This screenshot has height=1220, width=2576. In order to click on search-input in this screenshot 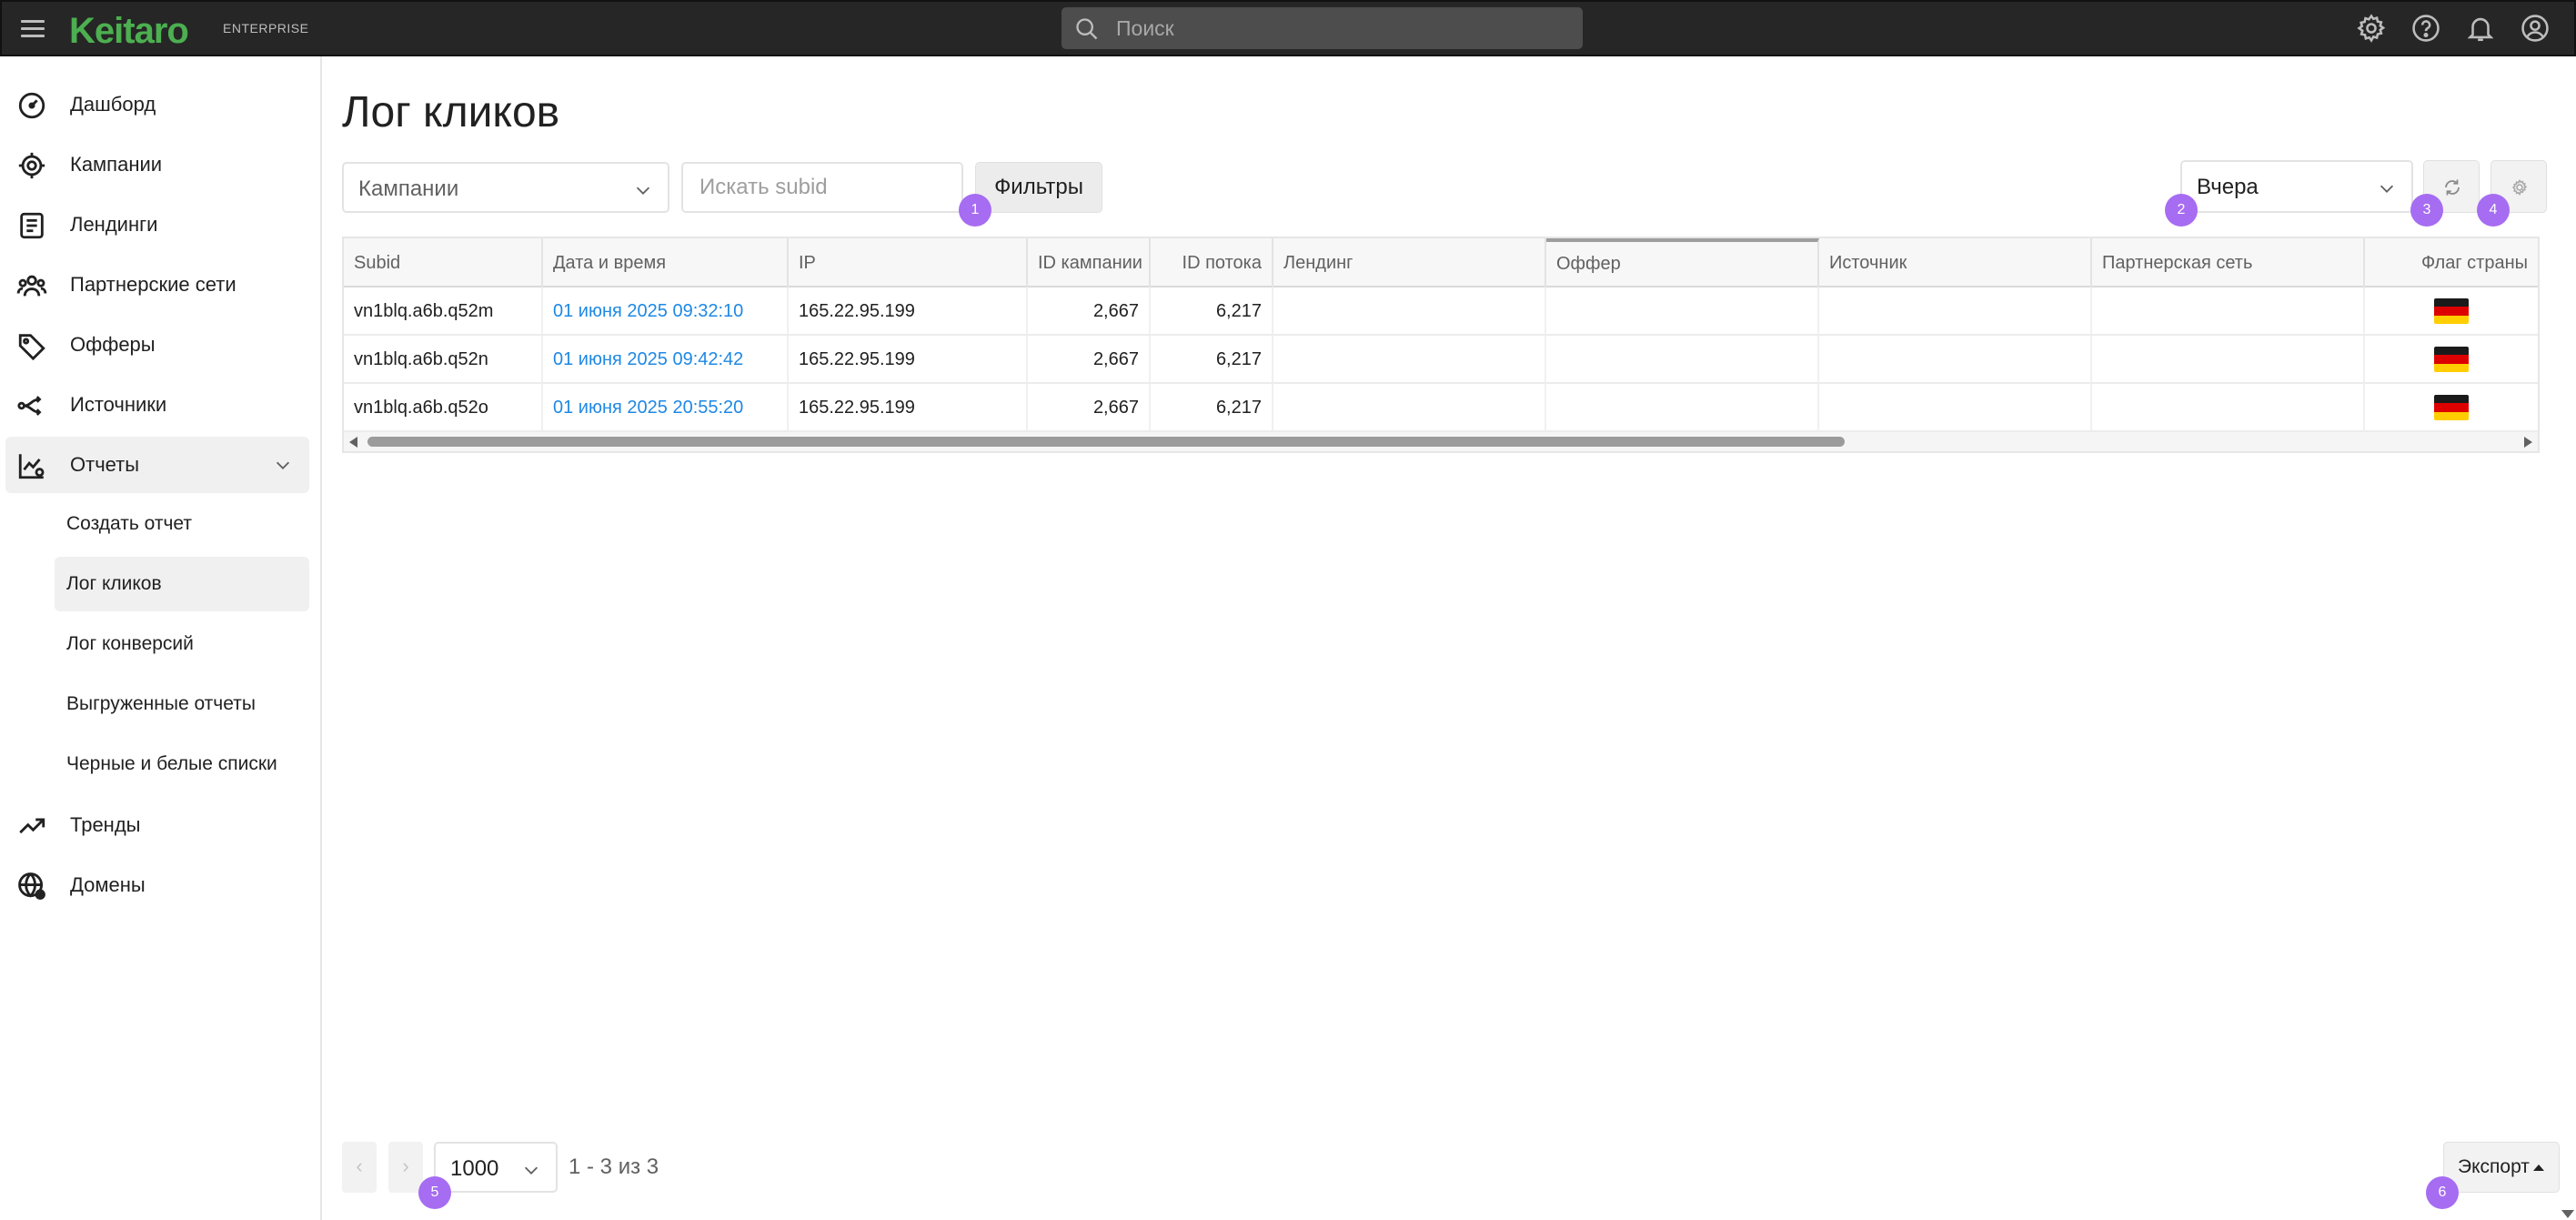, I will do `click(1343, 28)`.